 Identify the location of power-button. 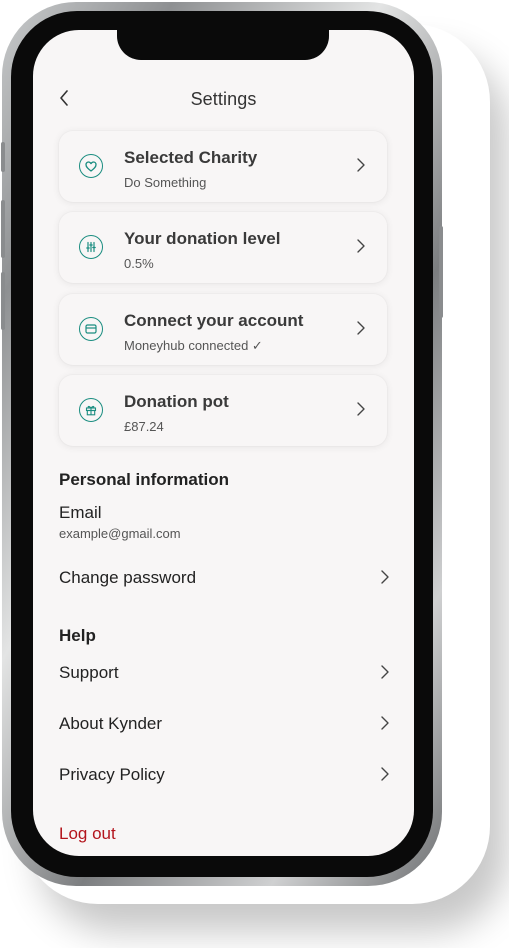
(441, 272).